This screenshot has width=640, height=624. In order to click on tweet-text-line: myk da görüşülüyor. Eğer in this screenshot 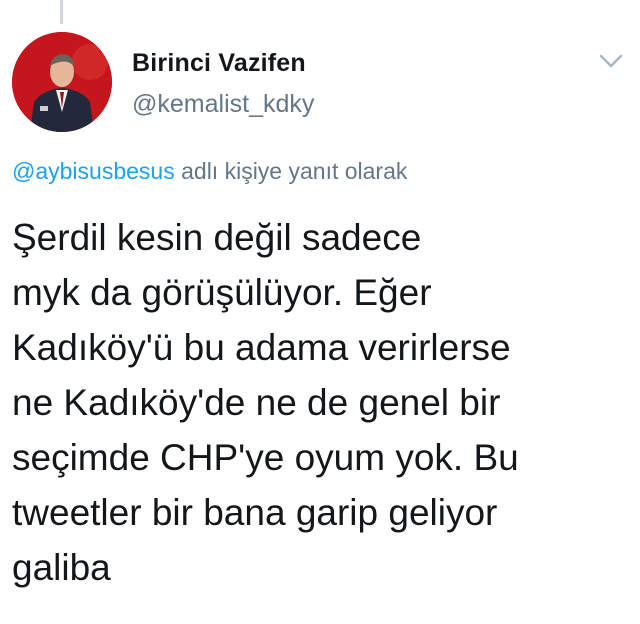, I will do `click(222, 292)`.